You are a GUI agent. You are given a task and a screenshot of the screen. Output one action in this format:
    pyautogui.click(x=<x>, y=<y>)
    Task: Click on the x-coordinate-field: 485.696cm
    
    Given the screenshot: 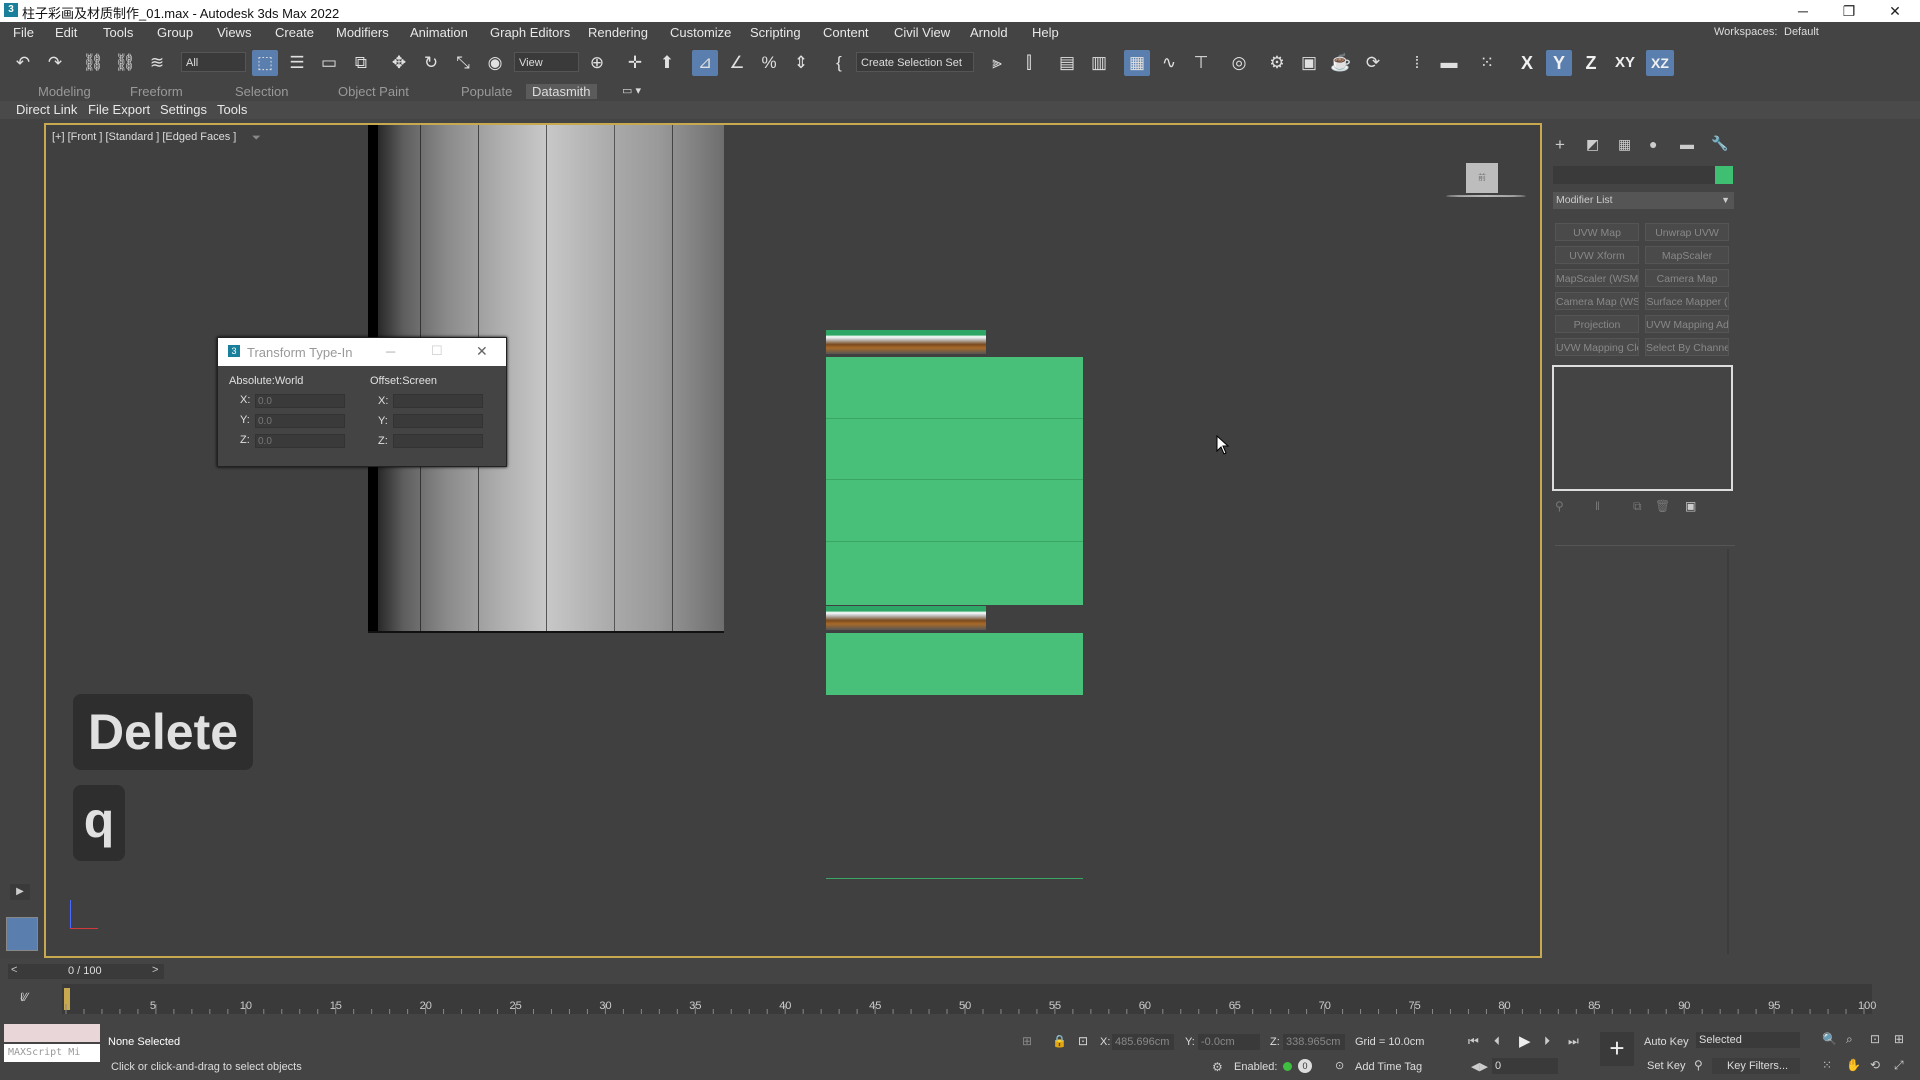 What is the action you would take?
    pyautogui.click(x=1143, y=1042)
    